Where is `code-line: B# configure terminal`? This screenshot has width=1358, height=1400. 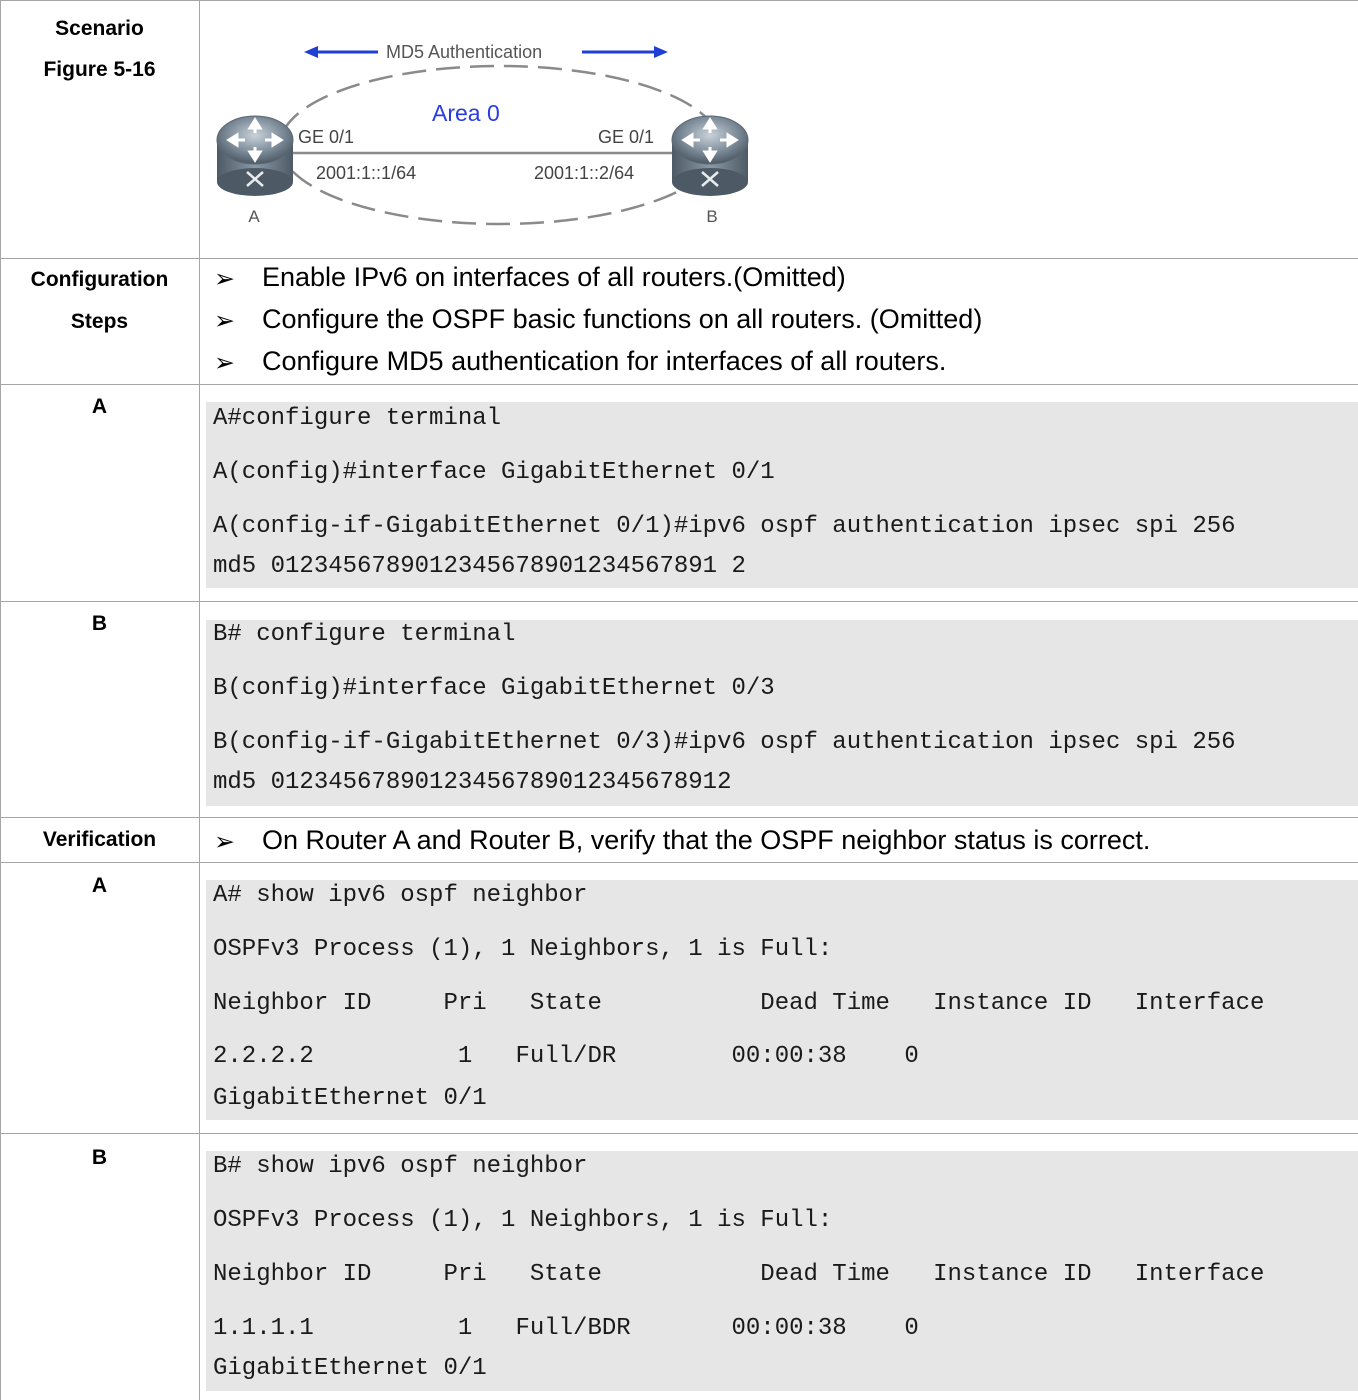 code-line: B# configure terminal is located at coordinates (364, 634).